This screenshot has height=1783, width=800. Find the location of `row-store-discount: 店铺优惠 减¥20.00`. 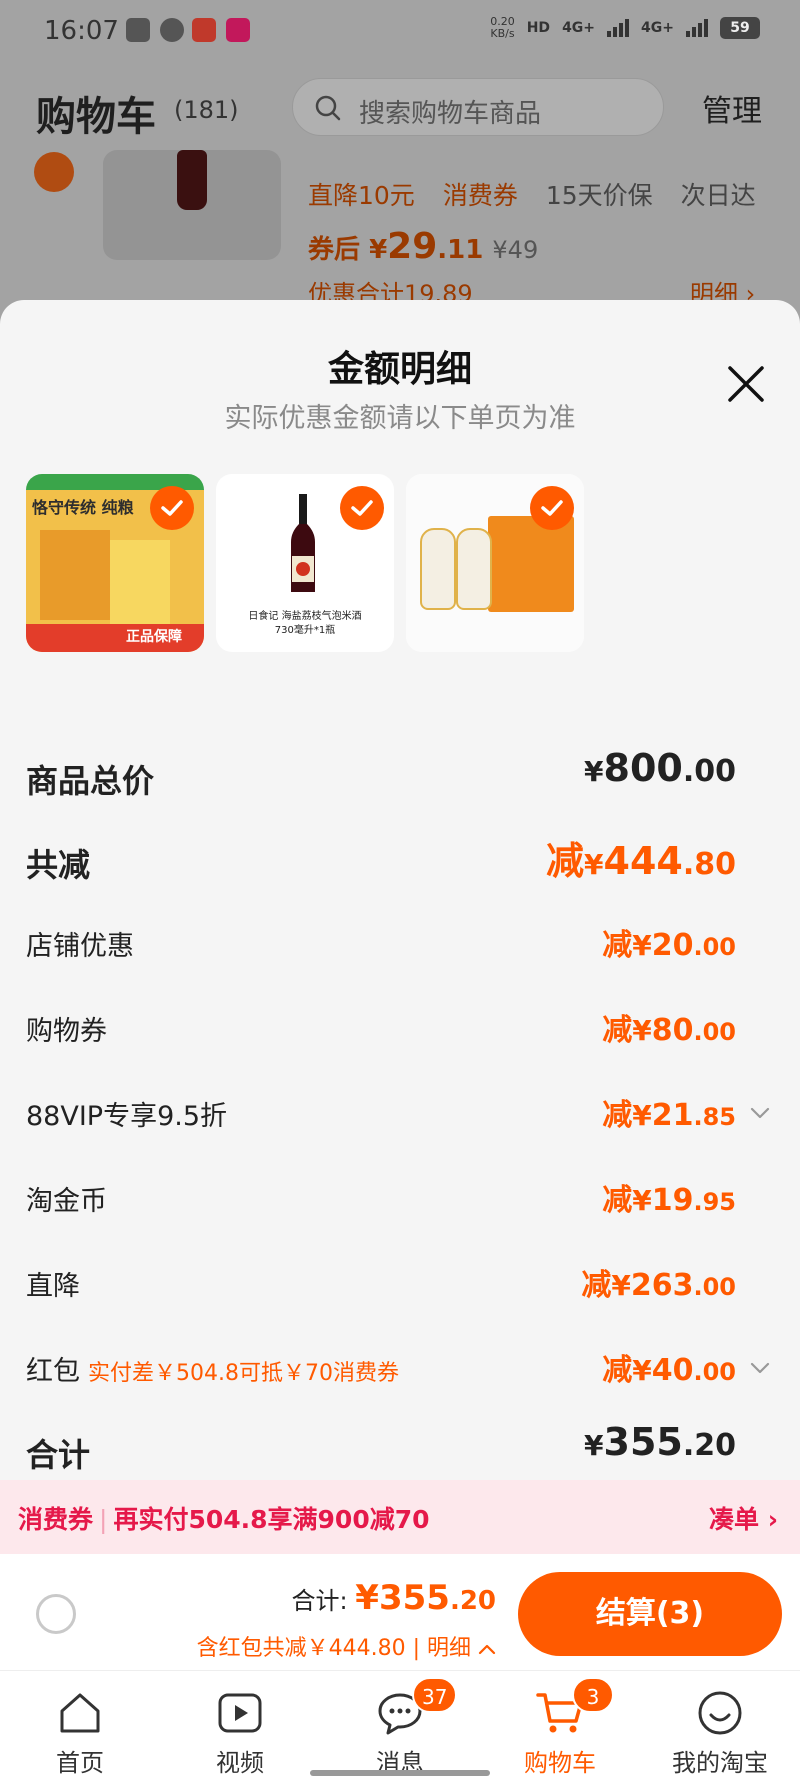

row-store-discount: 店铺优惠 减¥20.00 is located at coordinates (400, 944).